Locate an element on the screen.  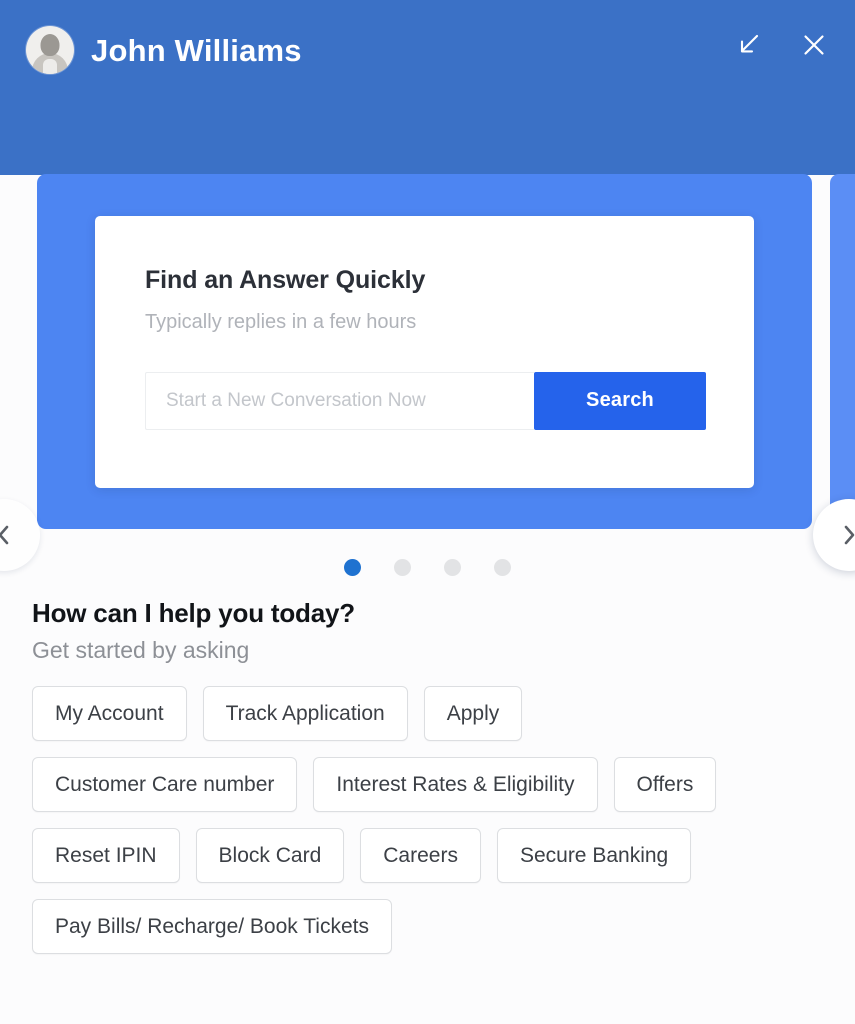
avatar is located at coordinates (50, 50).